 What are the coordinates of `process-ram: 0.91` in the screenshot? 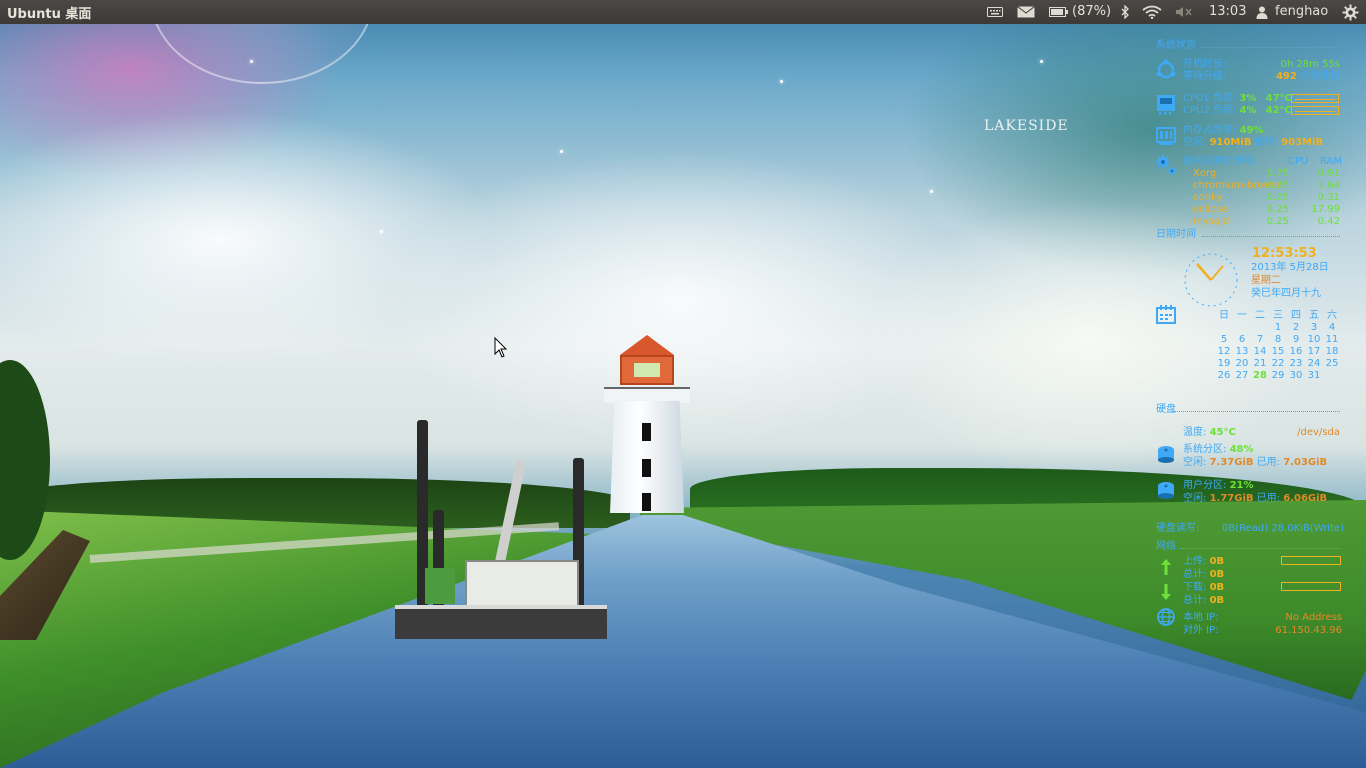 It's located at (1328, 173).